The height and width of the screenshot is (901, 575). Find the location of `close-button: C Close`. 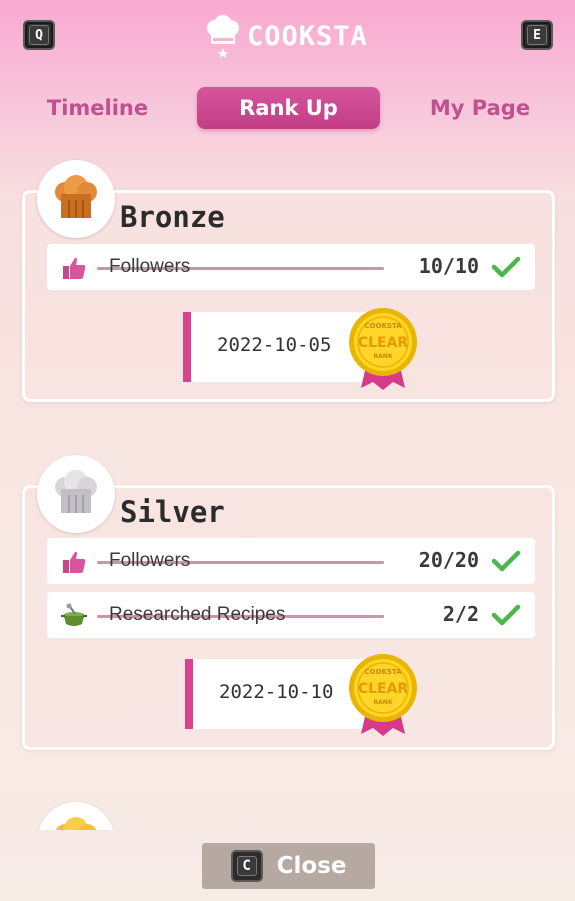

close-button: C Close is located at coordinates (288, 866).